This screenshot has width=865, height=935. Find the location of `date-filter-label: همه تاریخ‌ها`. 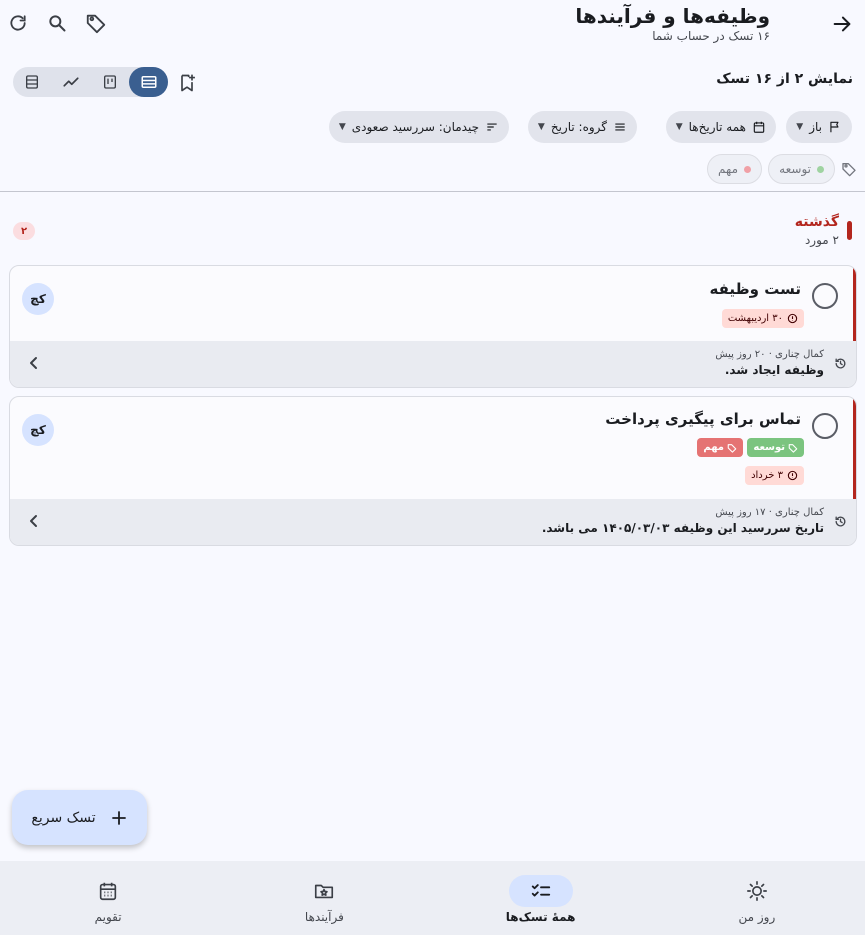

date-filter-label: همه تاریخ‌ها is located at coordinates (717, 127).